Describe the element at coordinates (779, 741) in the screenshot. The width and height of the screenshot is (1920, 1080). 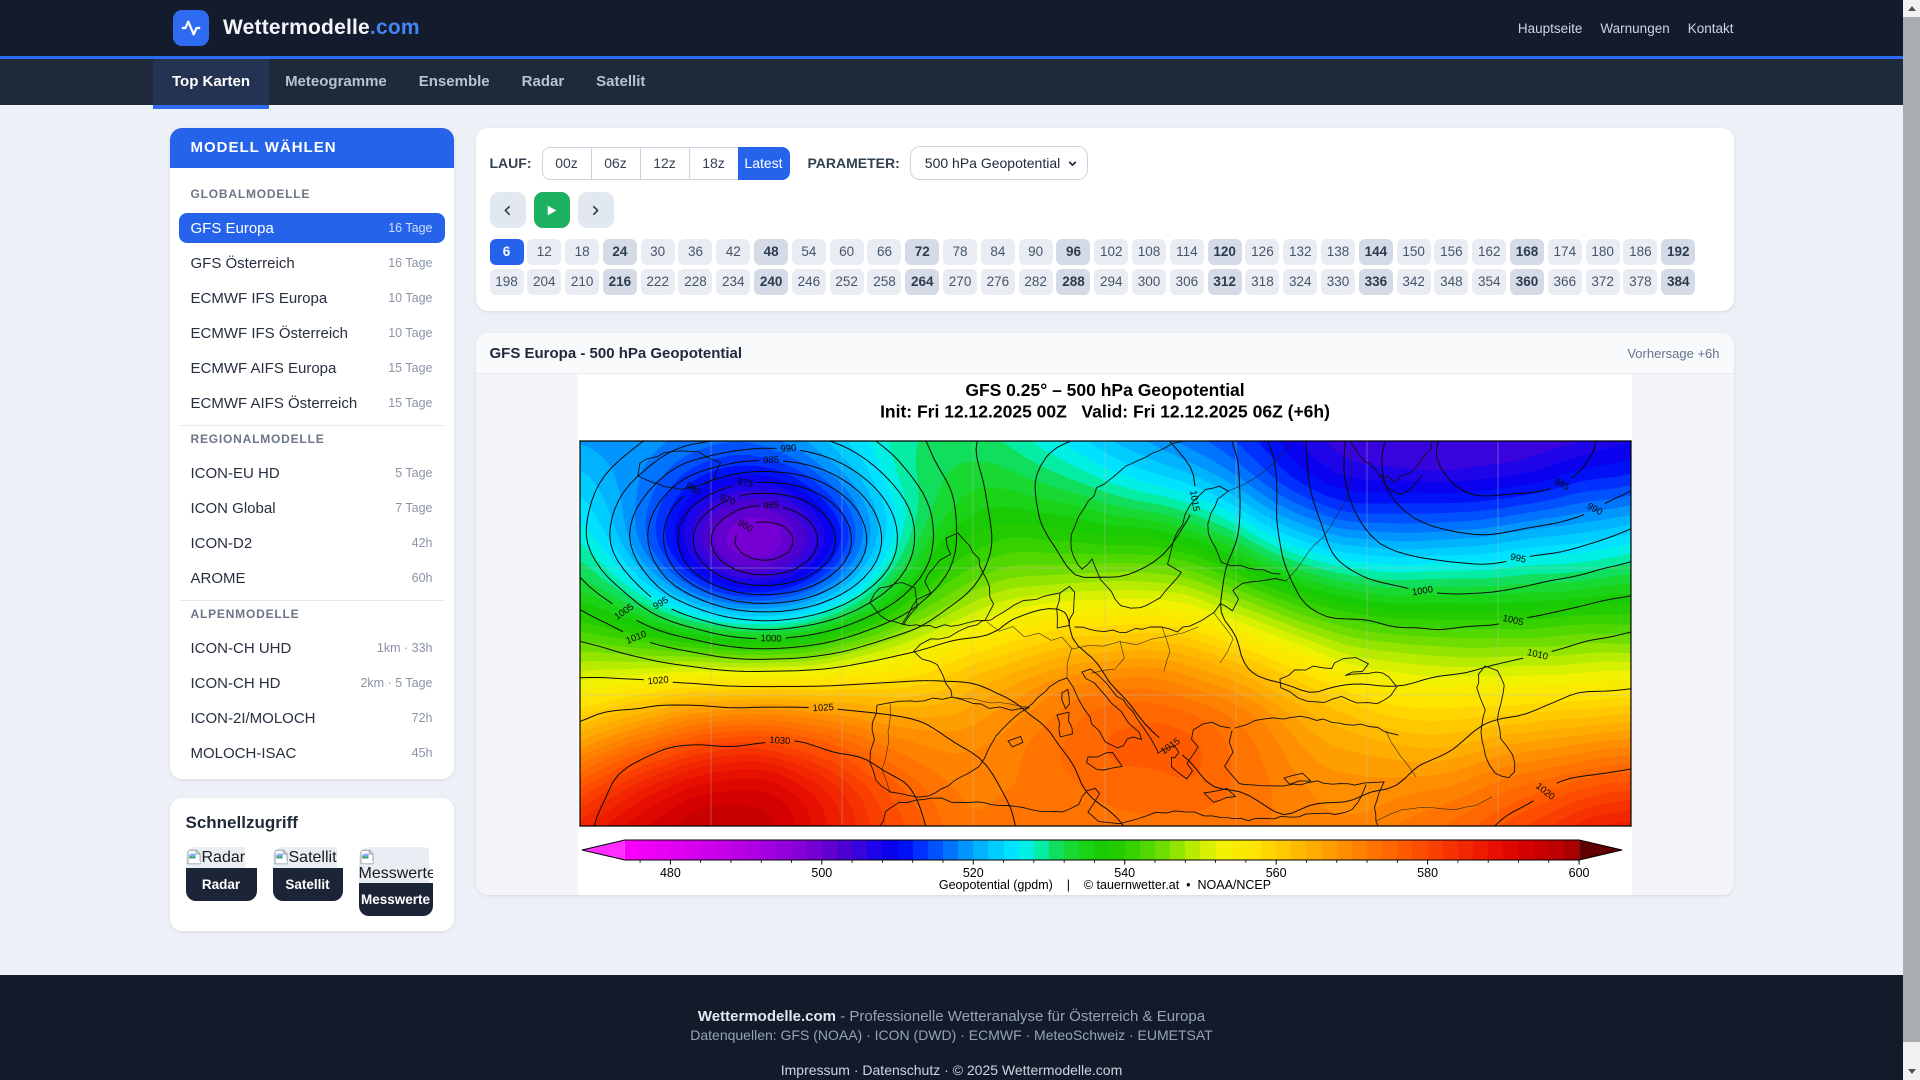
I see `svg-text: 1030` at that location.